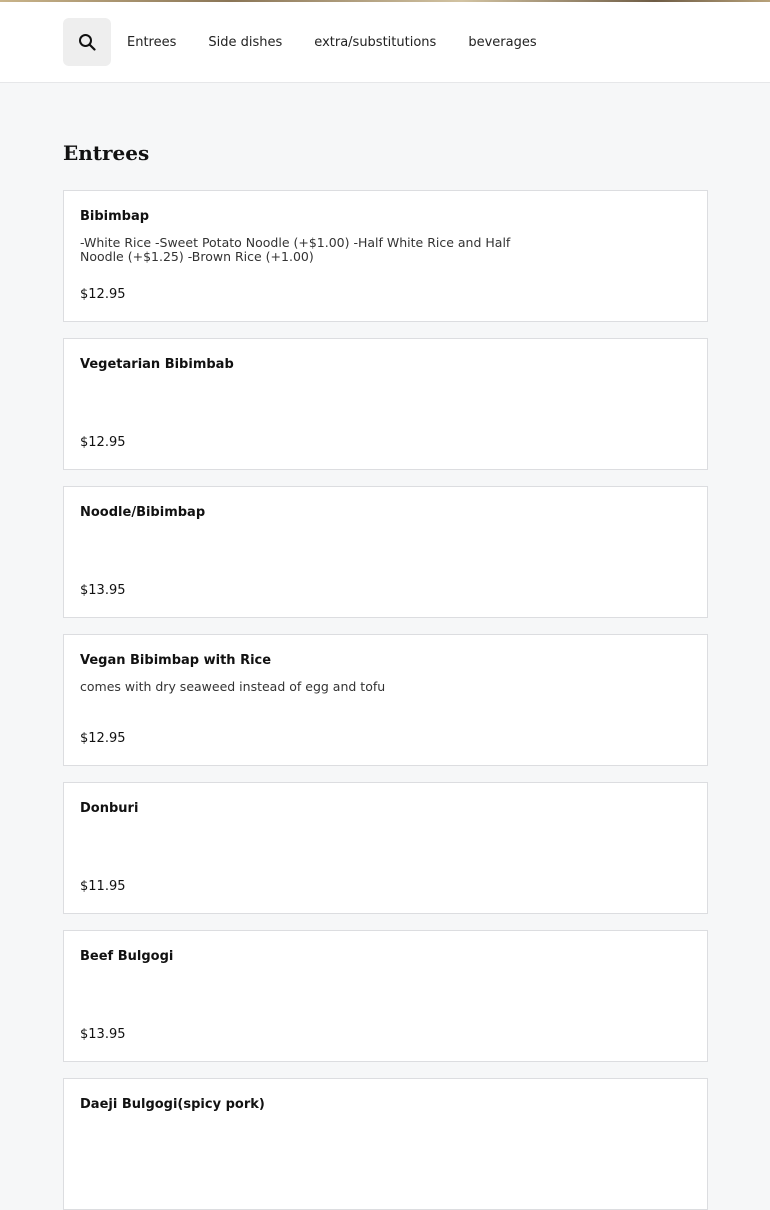 Image resolution: width=770 pixels, height=1210 pixels. Describe the element at coordinates (106, 153) in the screenshot. I see `section-title: Entrees` at that location.